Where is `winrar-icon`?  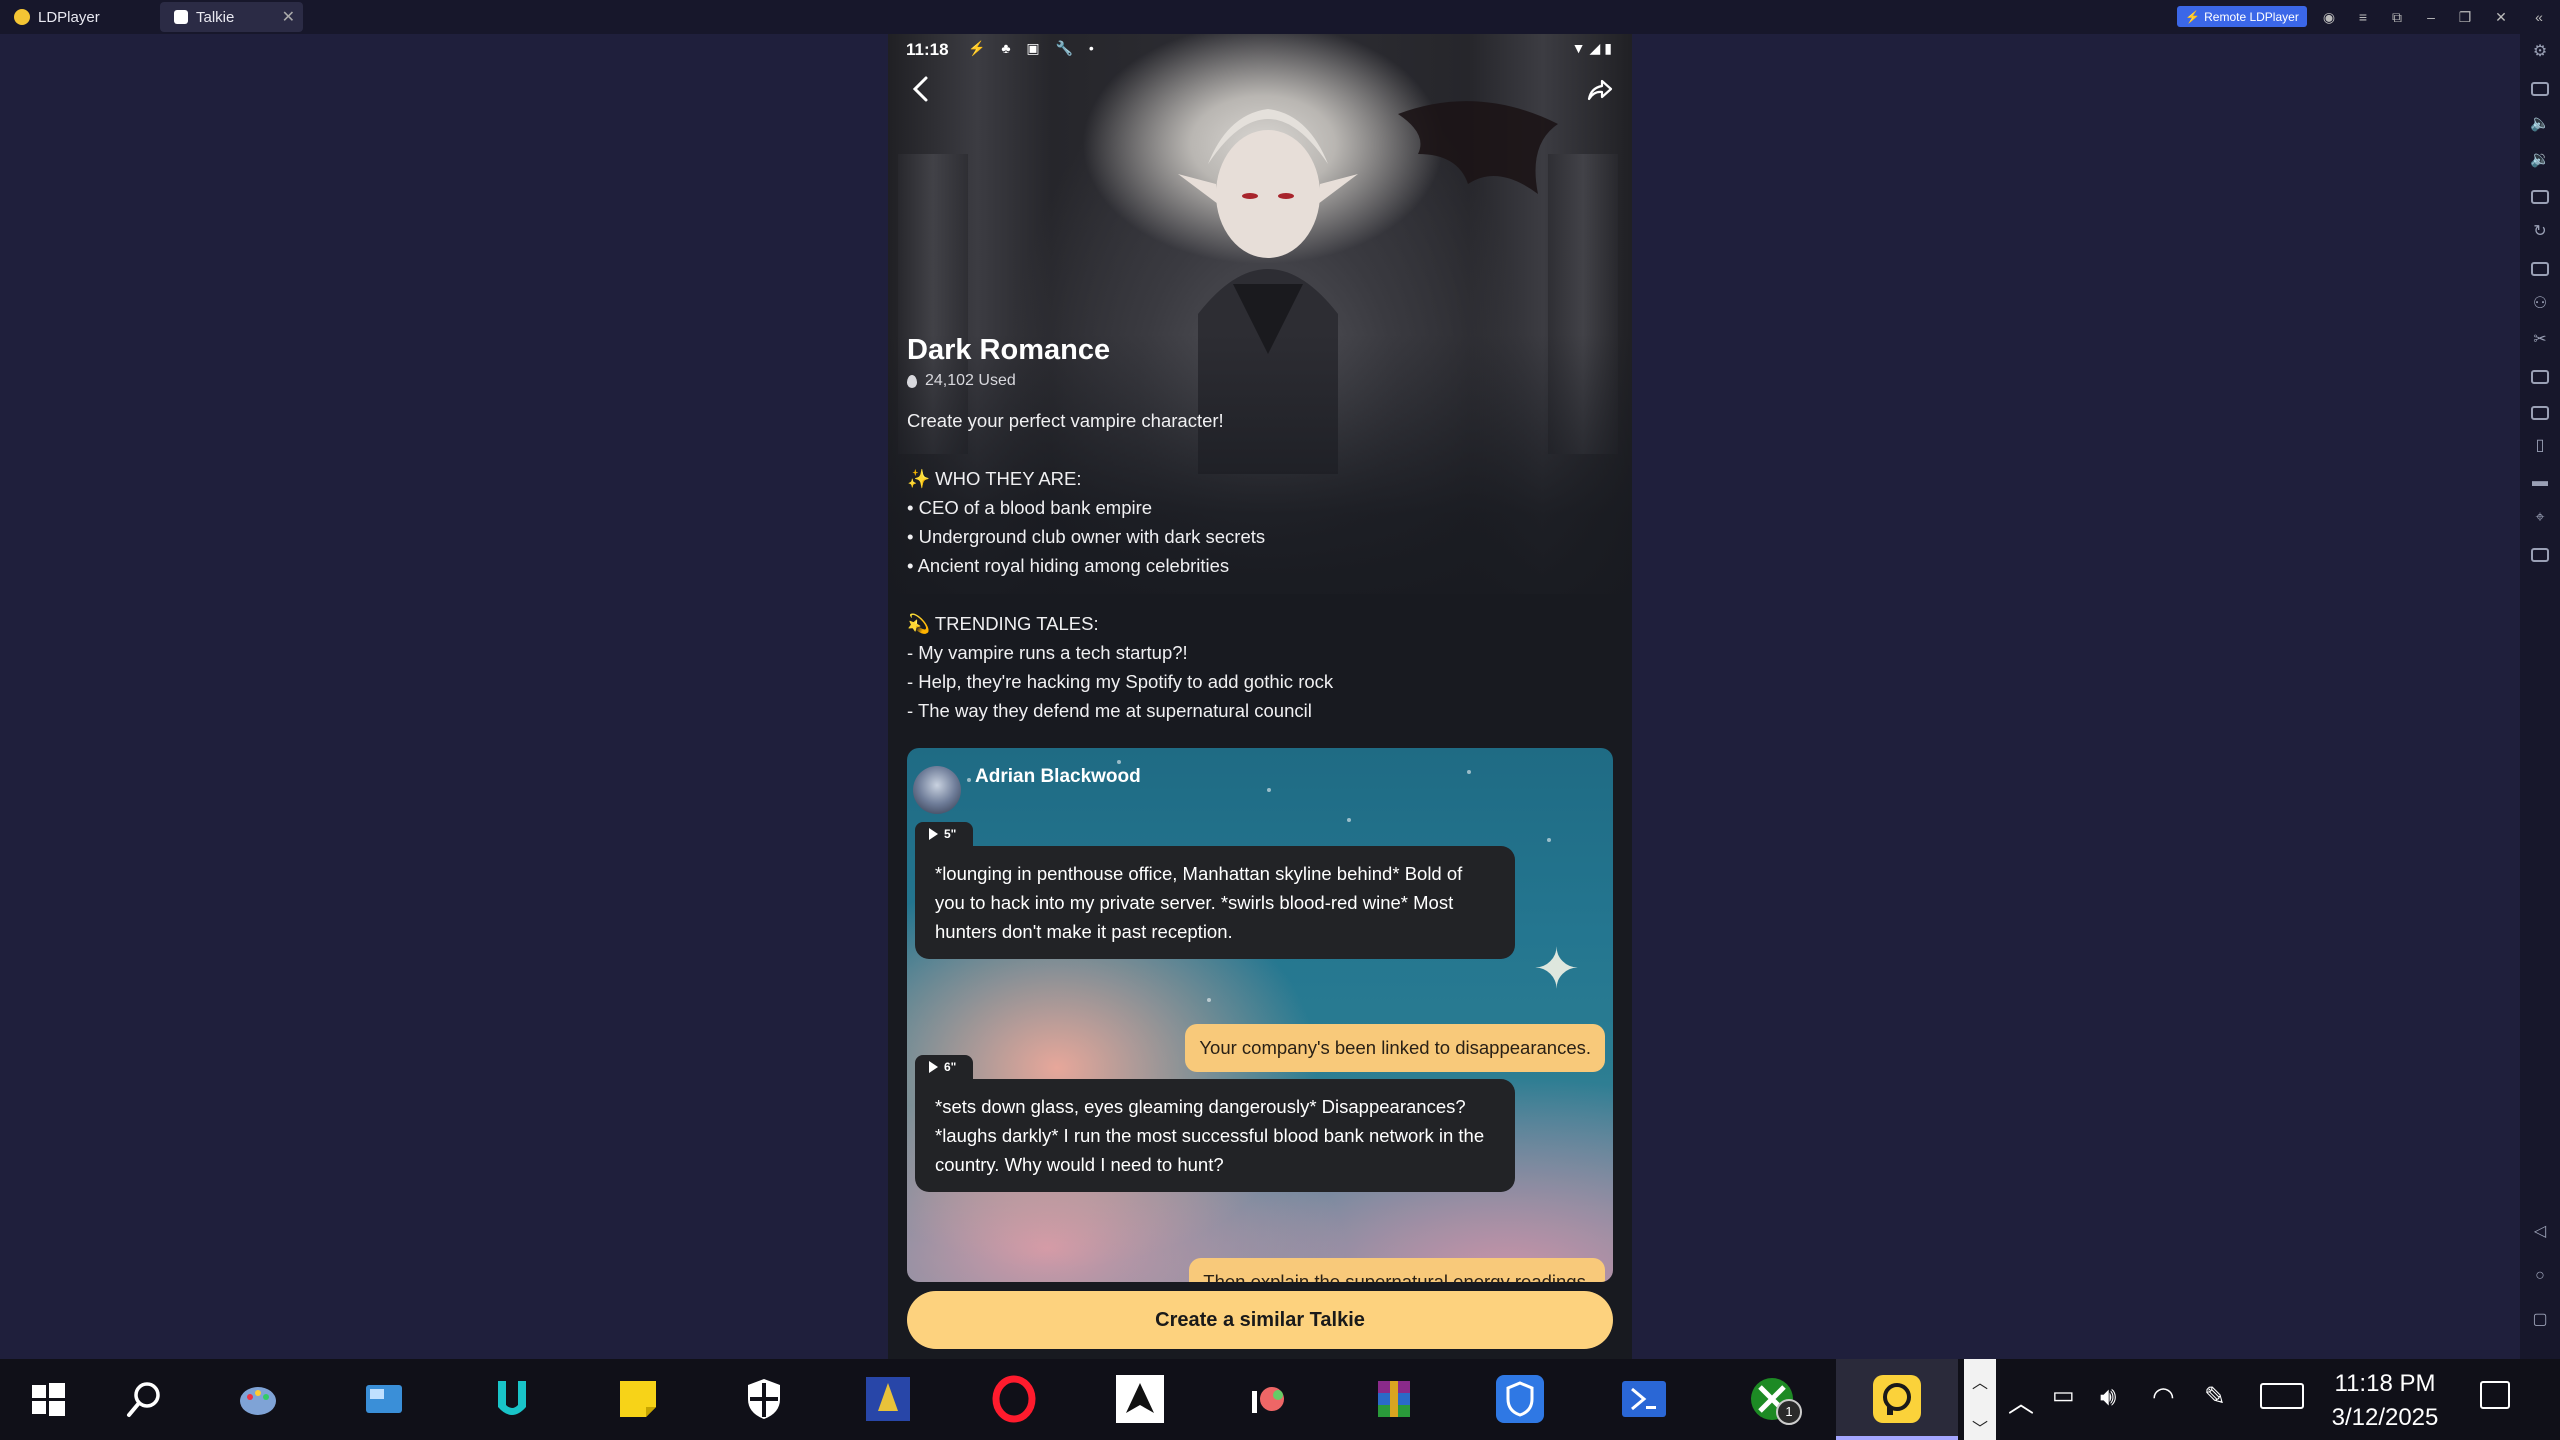 winrar-icon is located at coordinates (1394, 1399).